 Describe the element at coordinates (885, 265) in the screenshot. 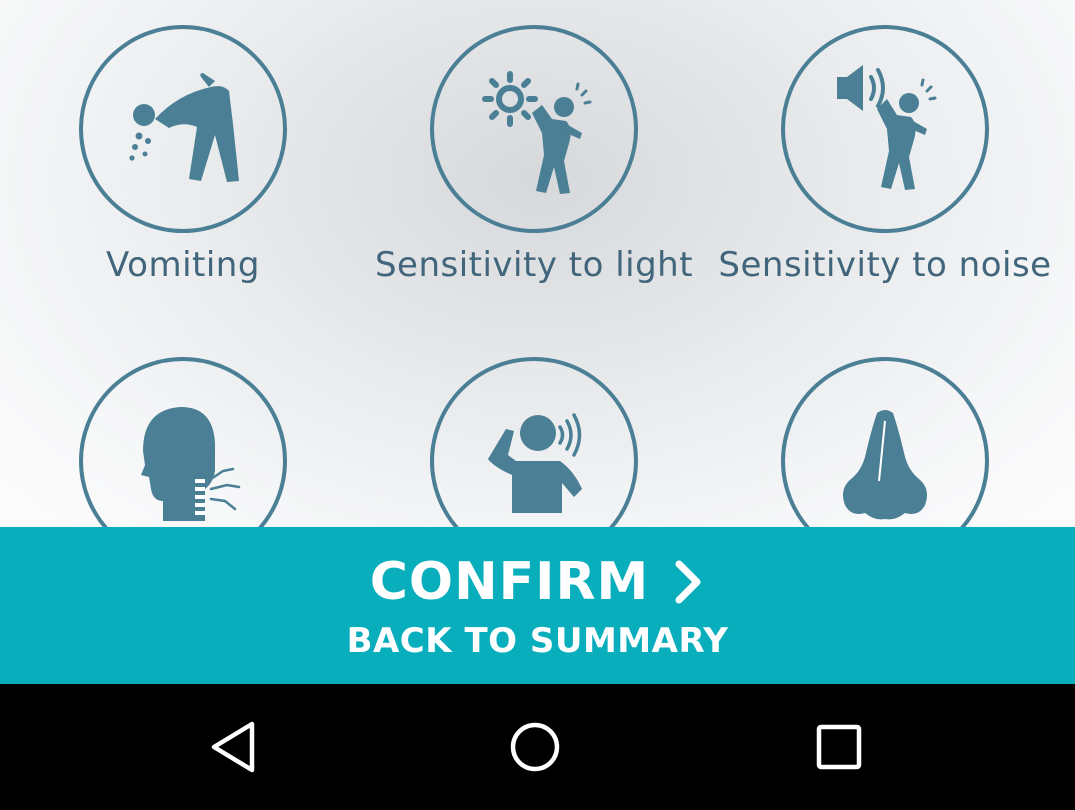

I see `symptom-label: Sensitivity to noise` at that location.